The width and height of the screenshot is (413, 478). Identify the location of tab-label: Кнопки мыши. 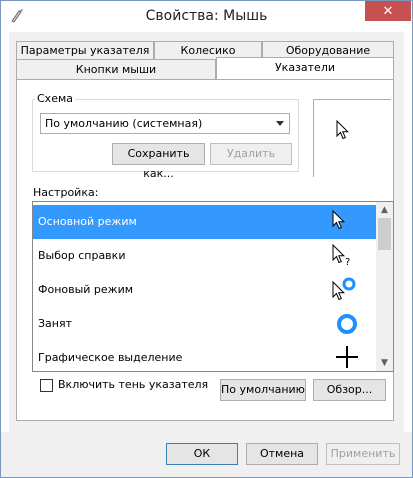
(116, 69).